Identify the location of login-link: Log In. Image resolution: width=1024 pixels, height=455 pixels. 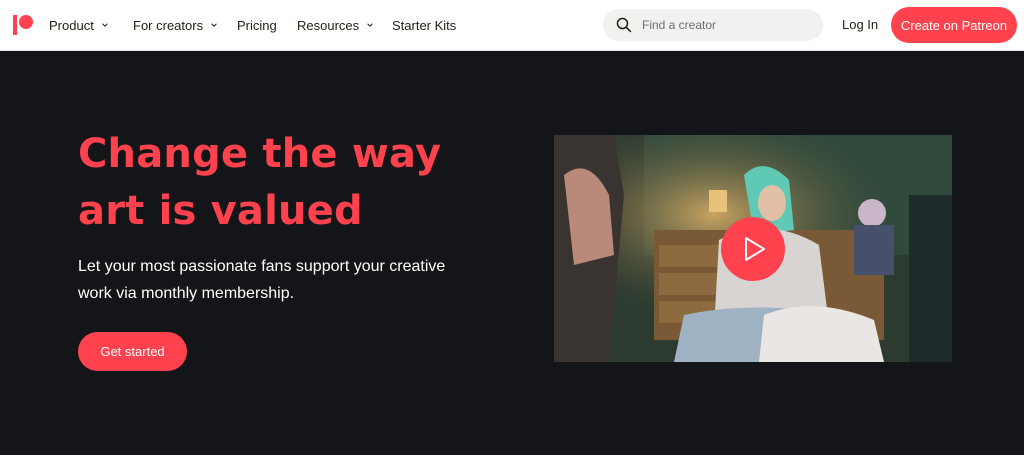
(860, 24).